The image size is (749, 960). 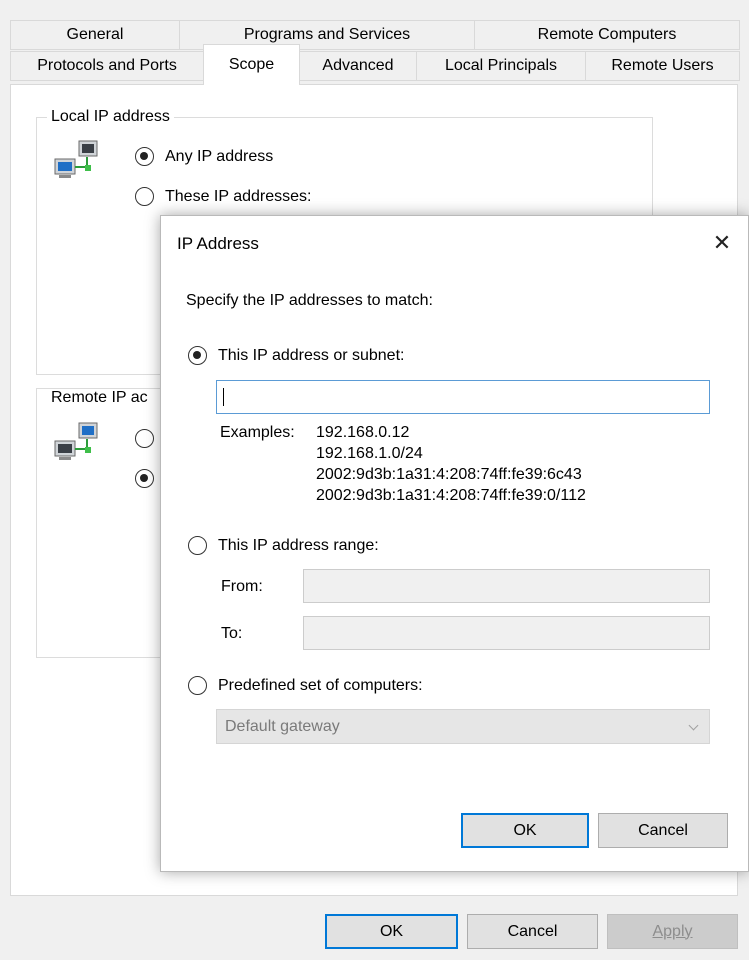 I want to click on tab-advanced: Advanced, so click(x=358, y=66).